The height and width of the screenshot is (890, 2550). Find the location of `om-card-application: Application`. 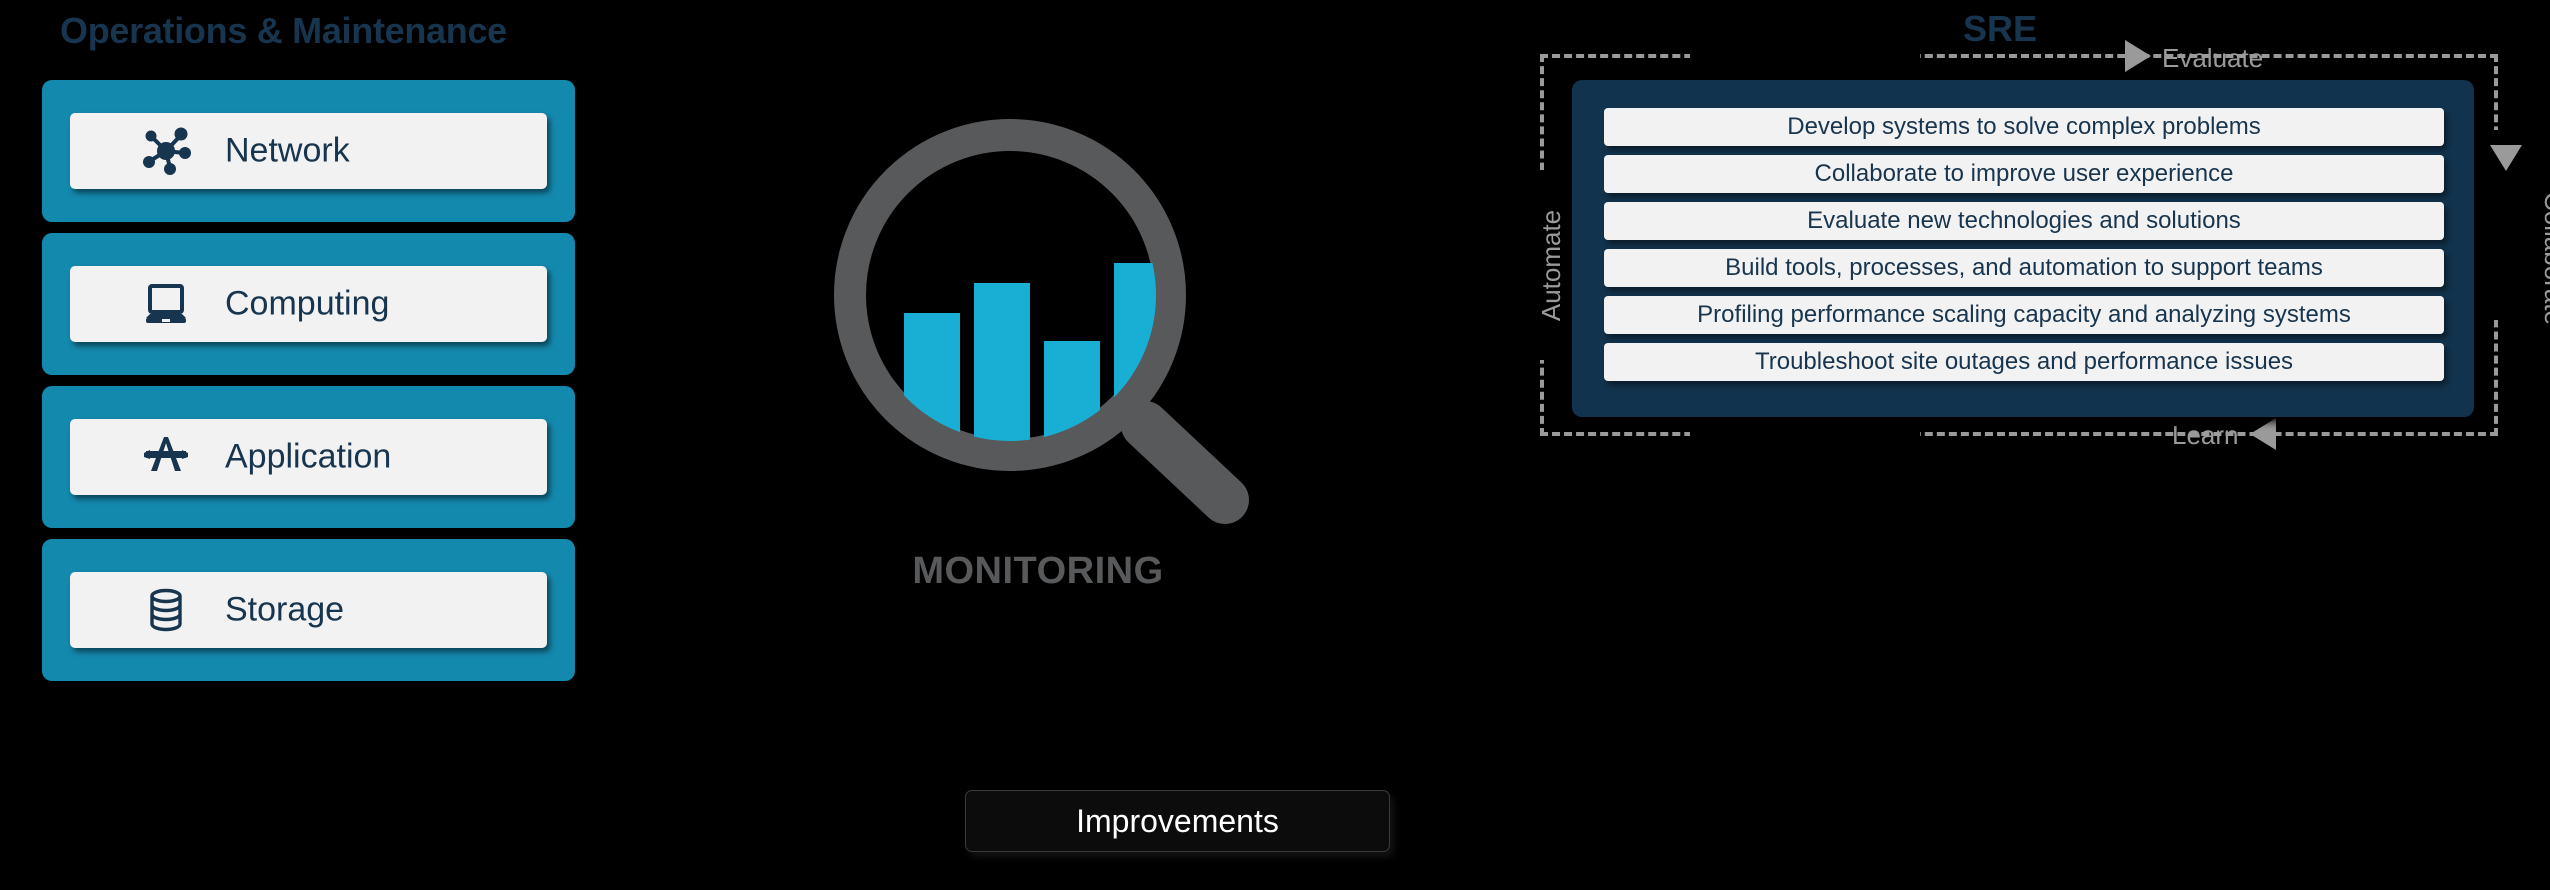

om-card-application: Application is located at coordinates (308, 457).